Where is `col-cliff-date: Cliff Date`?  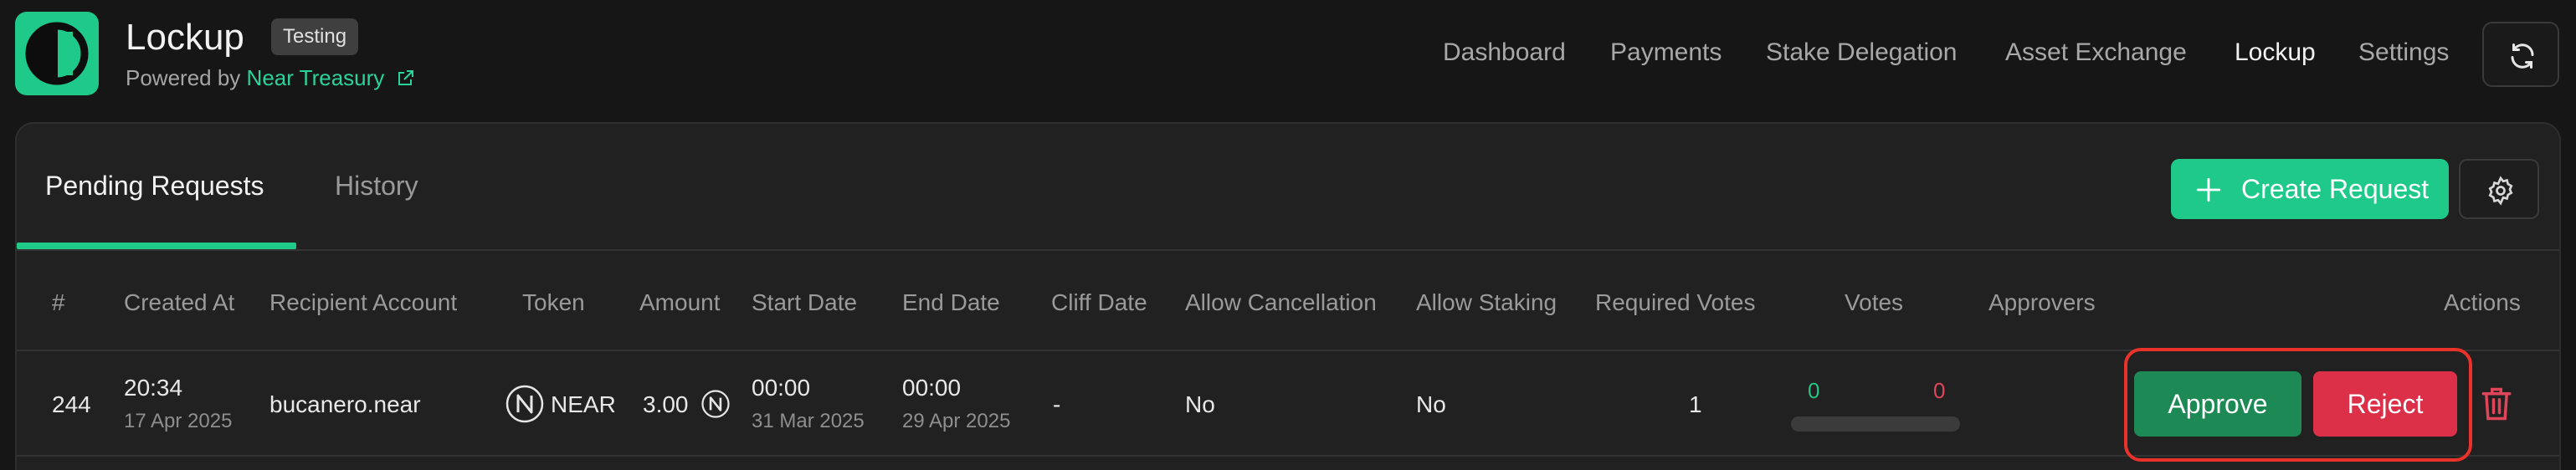
col-cliff-date: Cliff Date is located at coordinates (1099, 302).